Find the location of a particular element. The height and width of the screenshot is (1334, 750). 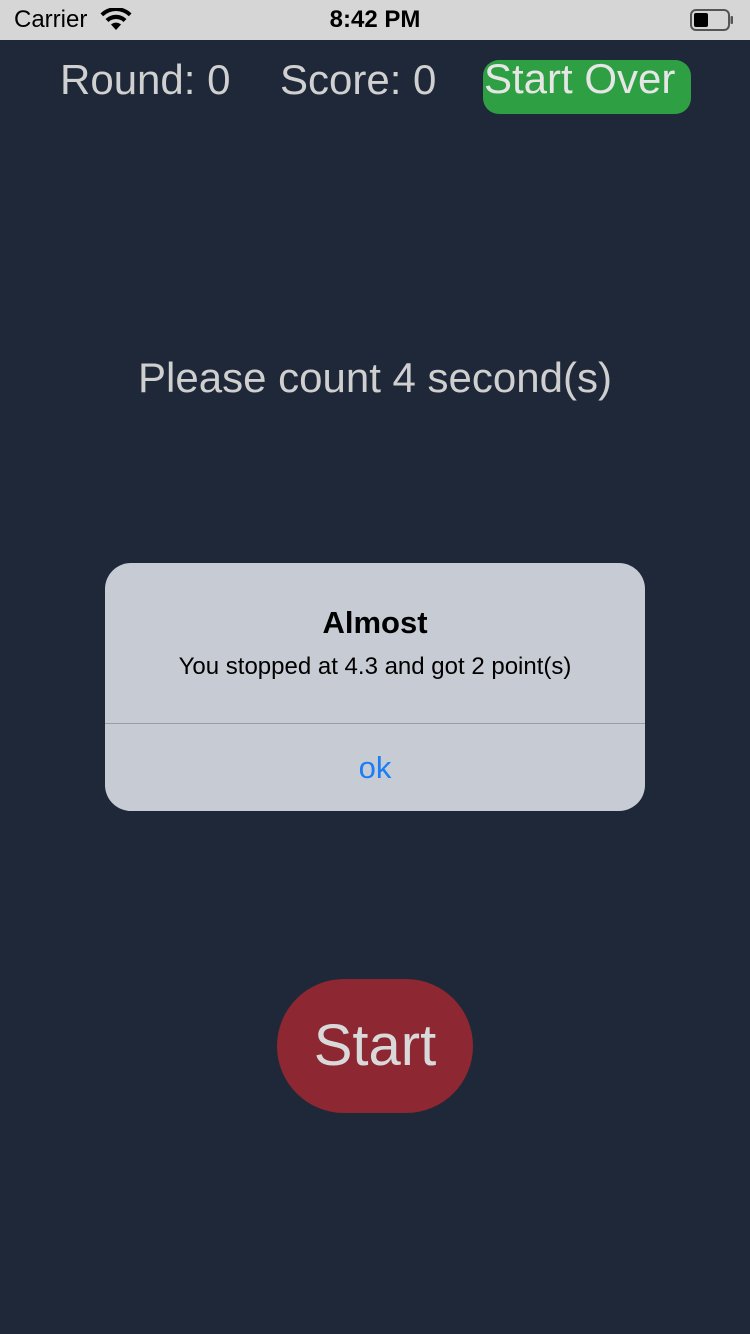

alert-title: Almost is located at coordinates (375, 622).